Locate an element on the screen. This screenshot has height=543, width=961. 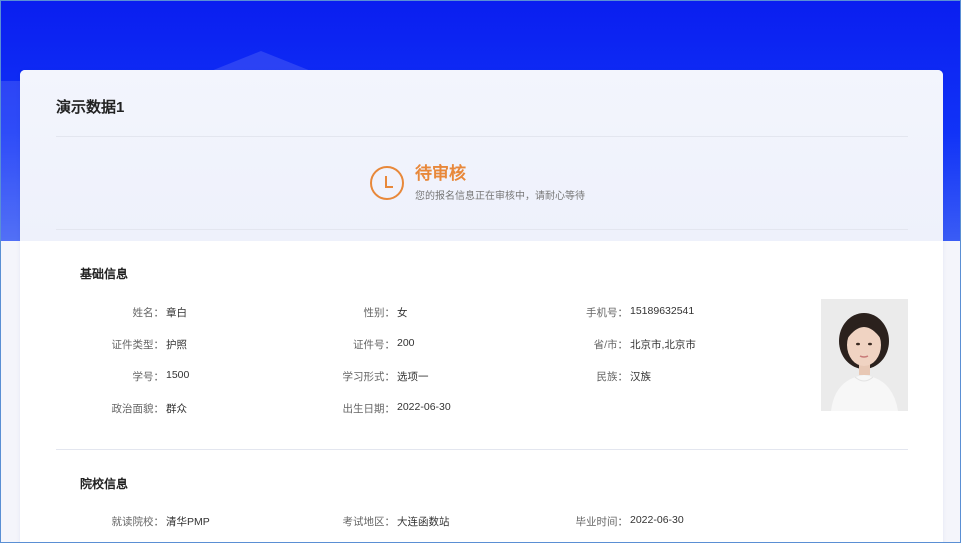
field-school: 就读院校： 清华PMP is located at coordinates (160, 522).